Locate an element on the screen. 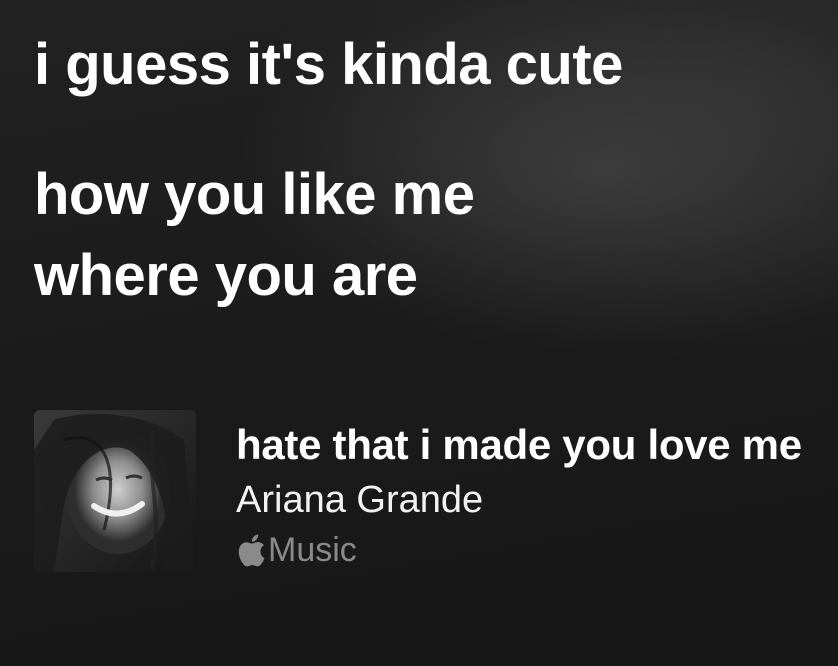 The width and height of the screenshot is (838, 666). apple-logo-icon is located at coordinates (251, 550).